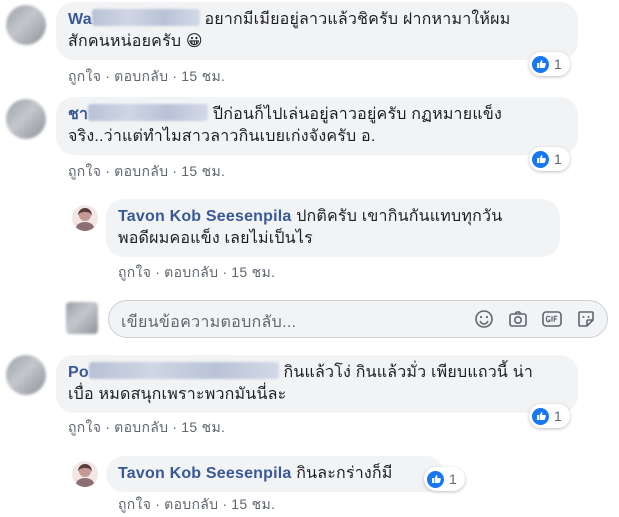 This screenshot has height=517, width=619. What do you see at coordinates (344, 473) in the screenshot?
I see `reply-text: กินละกร่างก็มี` at bounding box center [344, 473].